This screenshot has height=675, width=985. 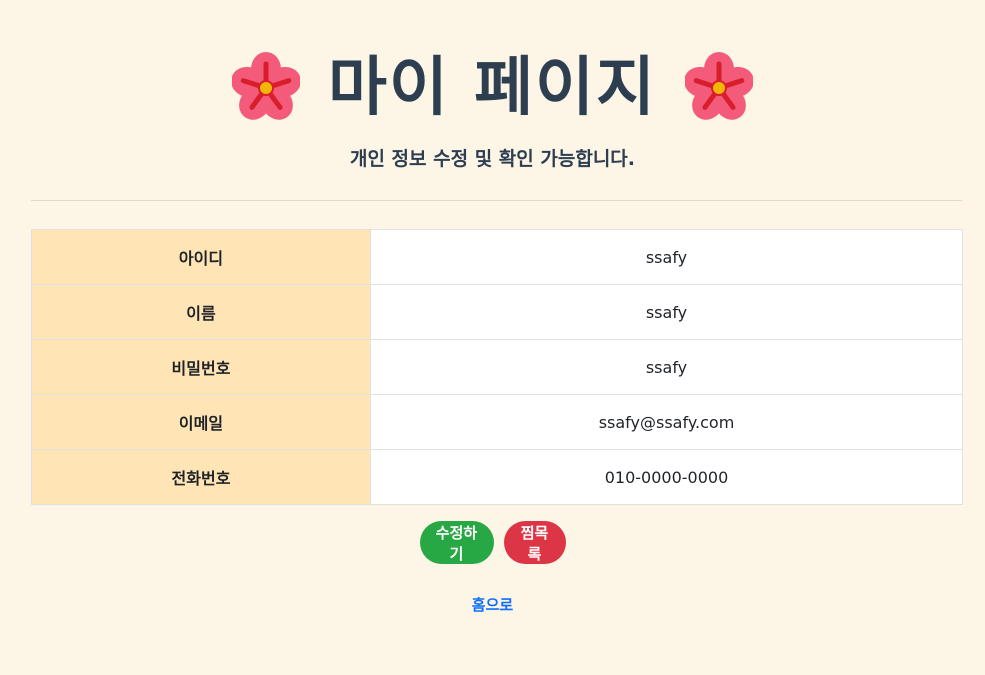 I want to click on row-label: 아이디, so click(x=201, y=257).